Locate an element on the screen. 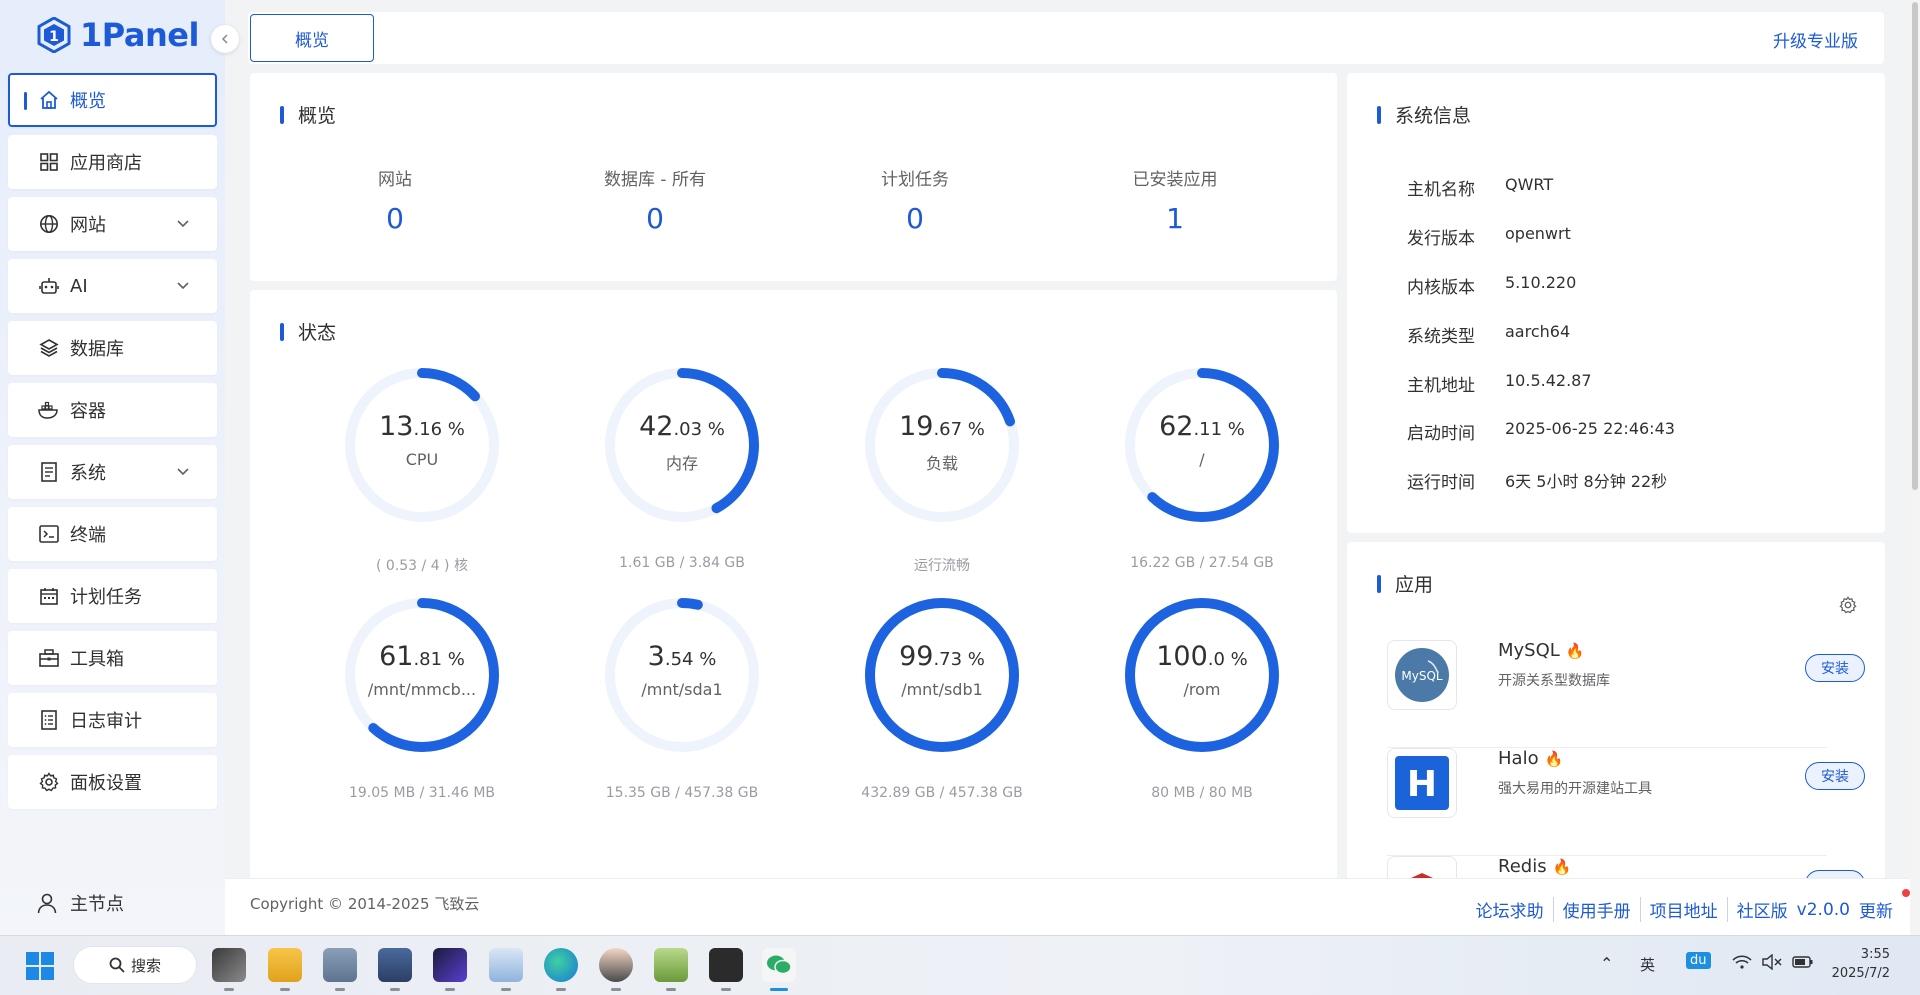  calculator-icon is located at coordinates (340, 969).